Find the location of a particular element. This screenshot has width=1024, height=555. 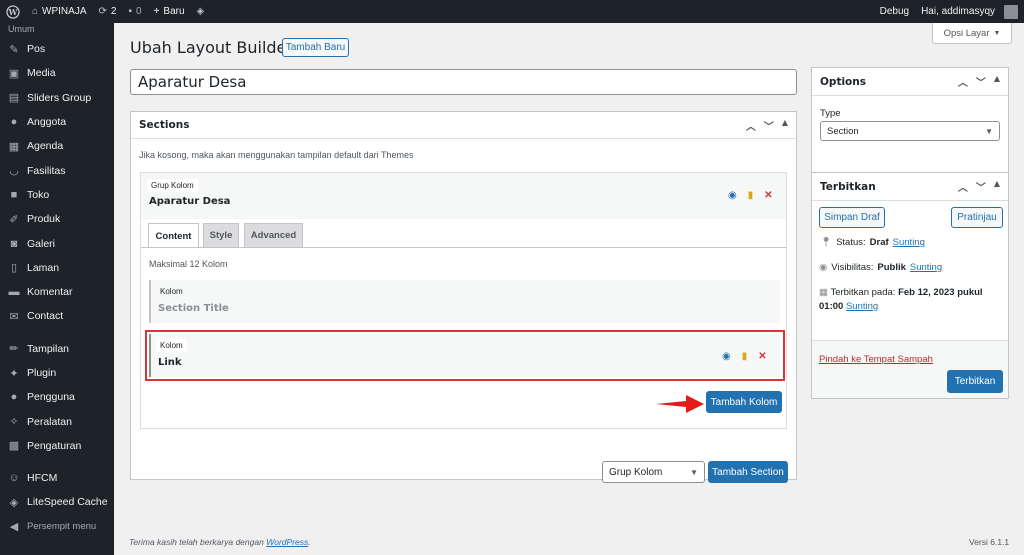

home-icon: ⌂ is located at coordinates (35, 11).